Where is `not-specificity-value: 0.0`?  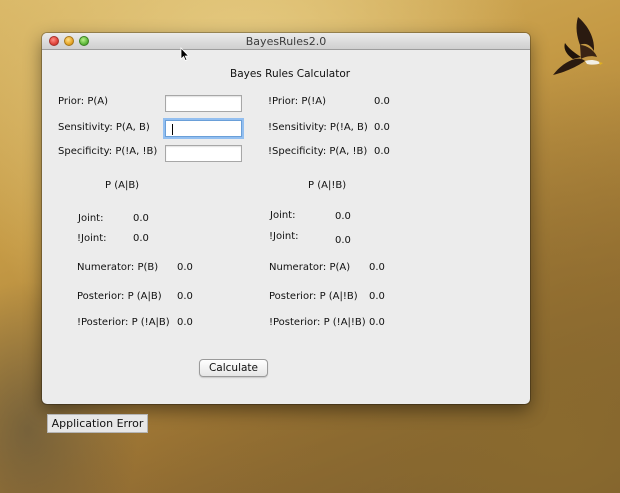 not-specificity-value: 0.0 is located at coordinates (382, 151).